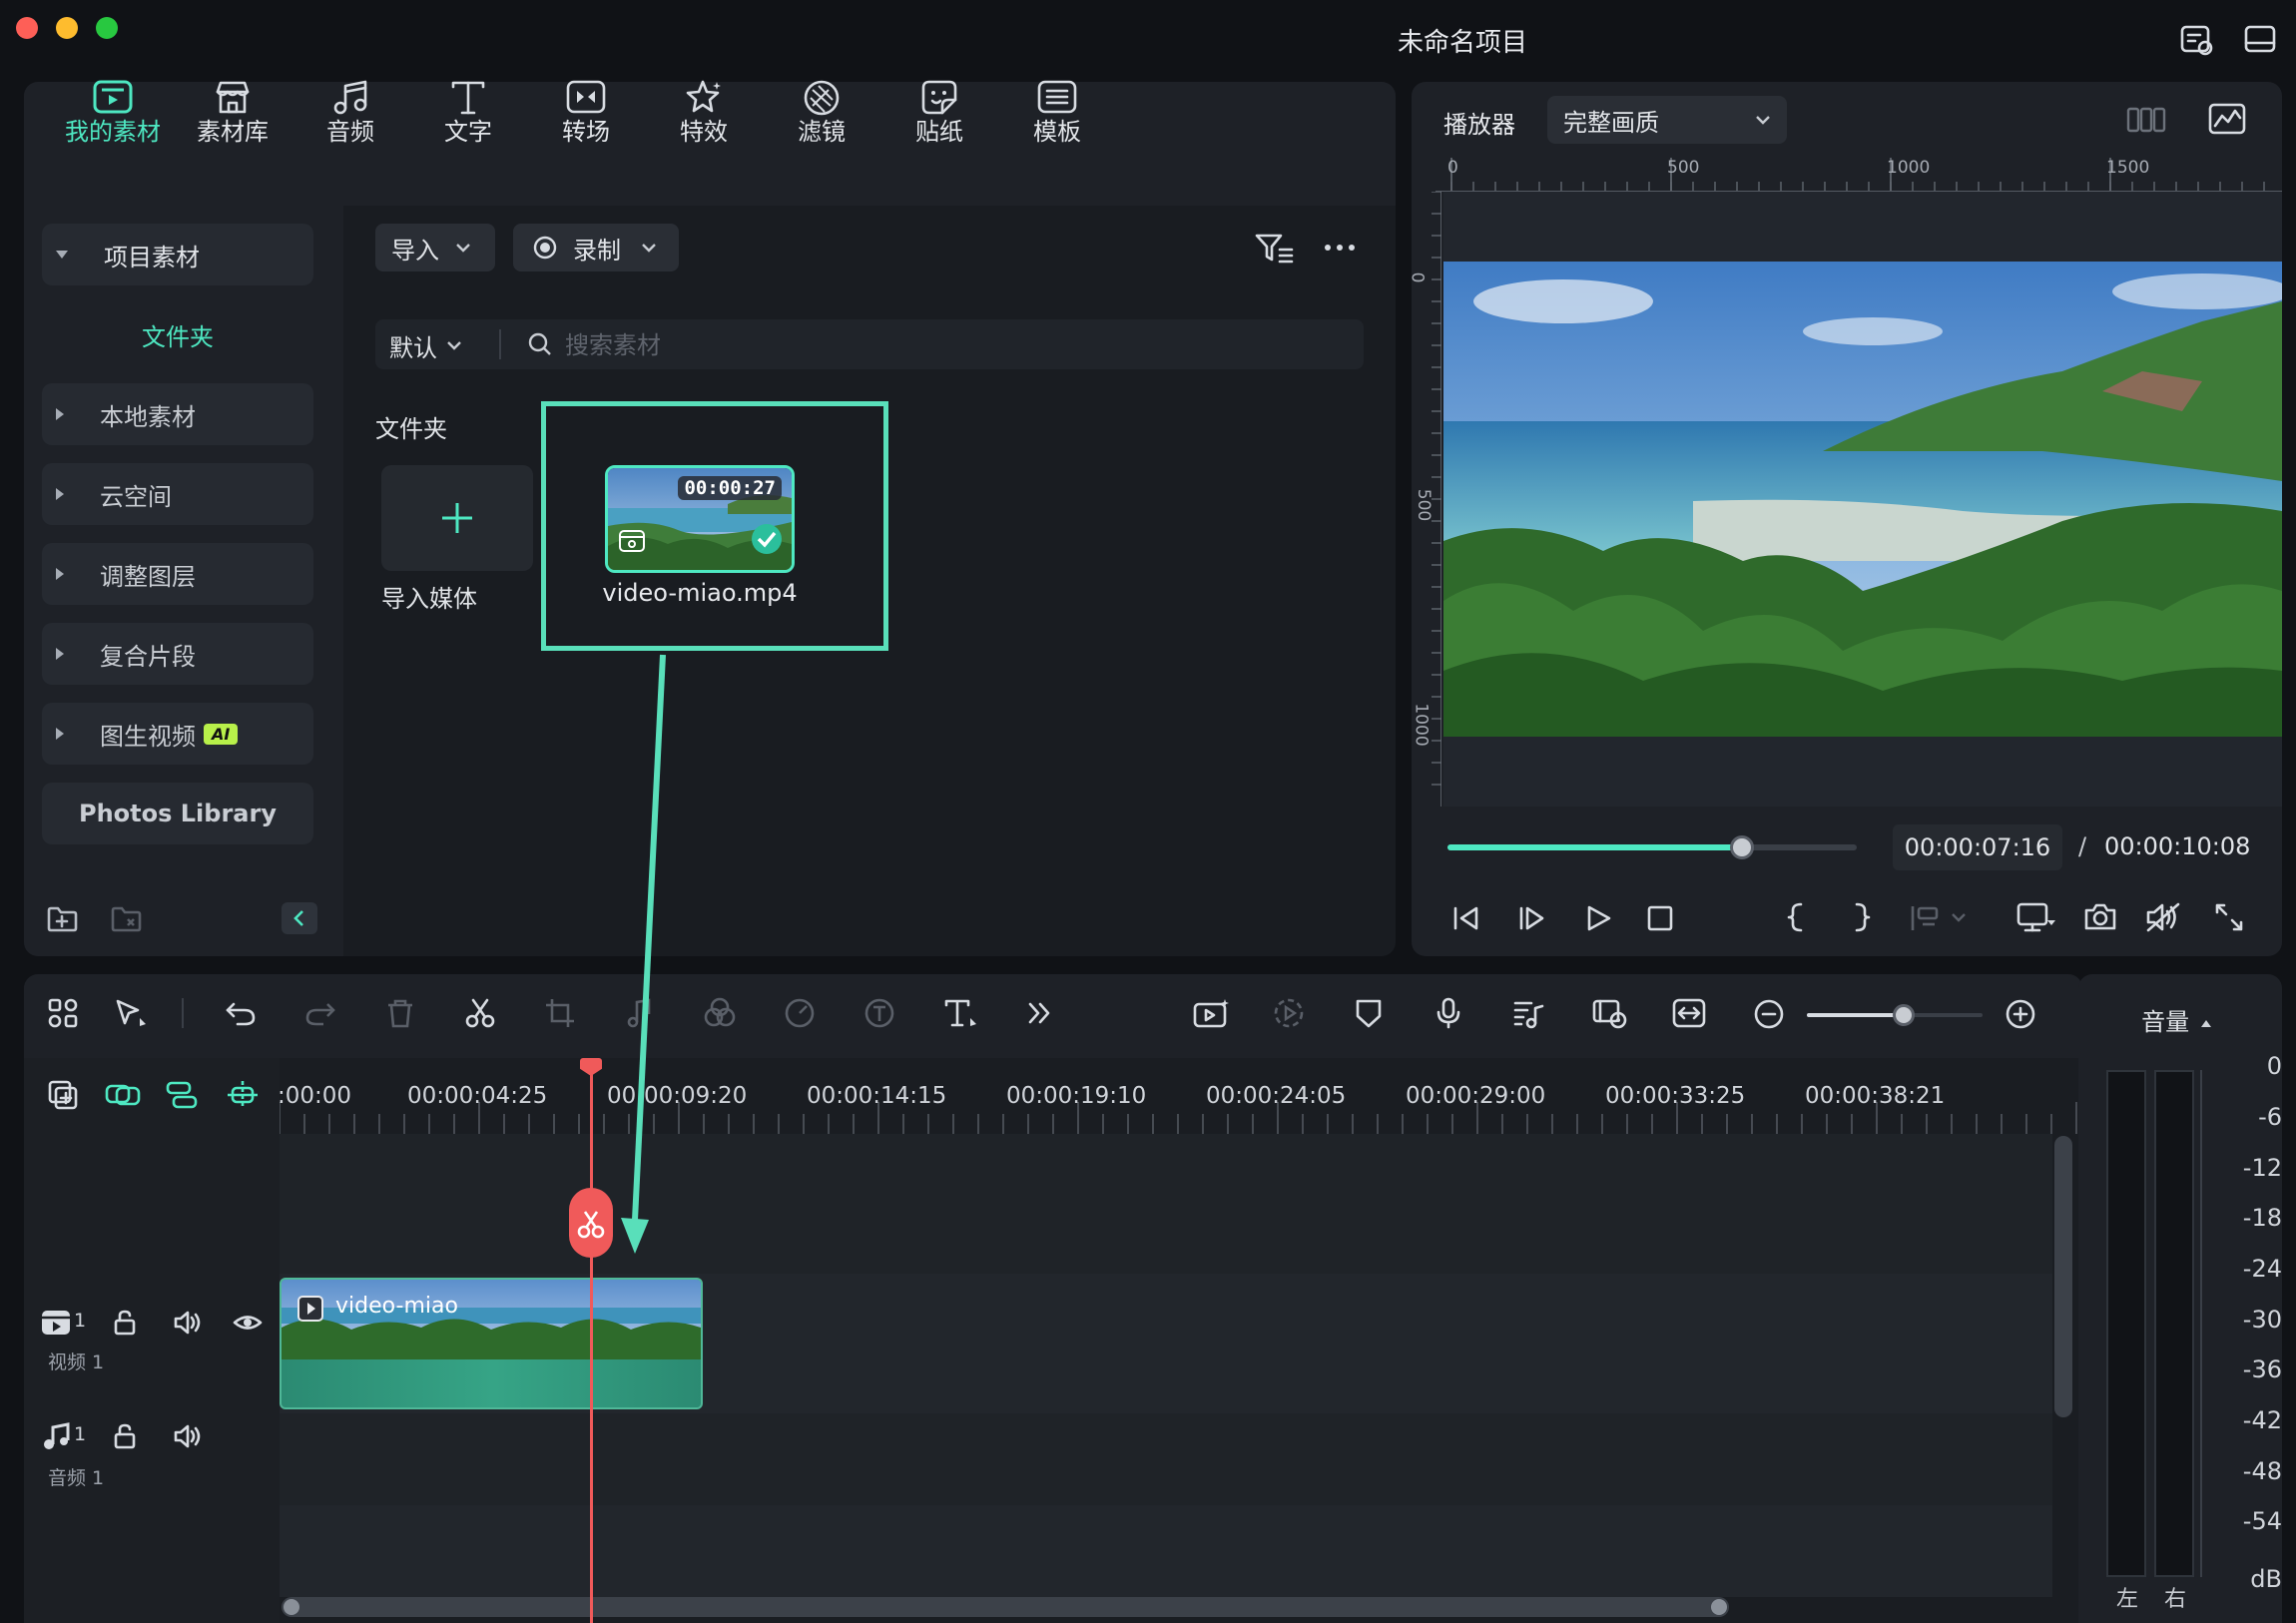 This screenshot has height=1623, width=2296. I want to click on grid-view-icon, so click(2147, 120).